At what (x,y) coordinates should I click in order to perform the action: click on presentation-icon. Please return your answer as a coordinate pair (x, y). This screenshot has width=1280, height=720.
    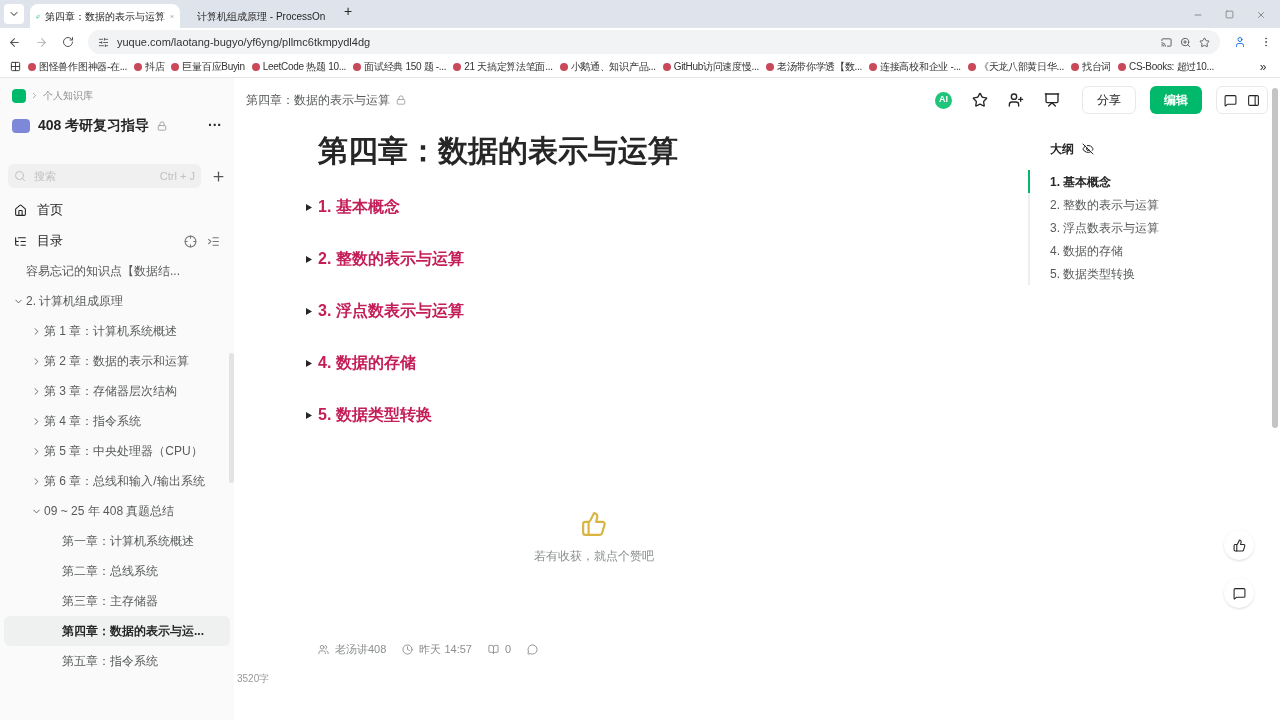
    Looking at the image, I should click on (1052, 100).